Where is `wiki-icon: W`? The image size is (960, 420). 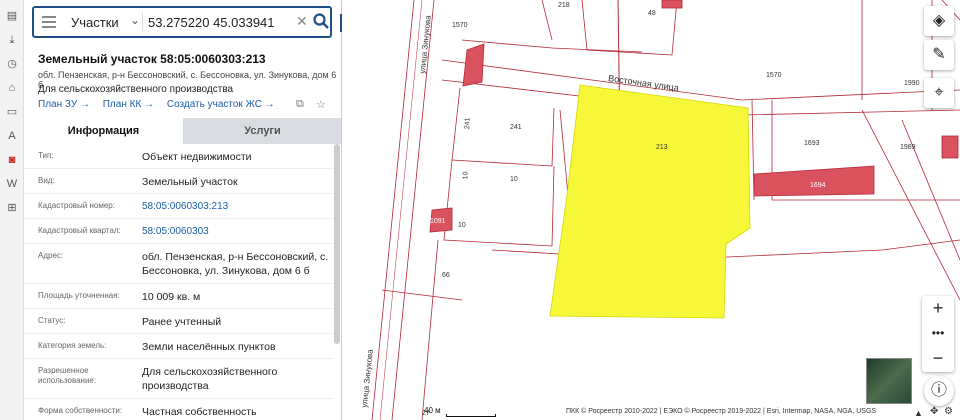
wiki-icon: W is located at coordinates (12, 184).